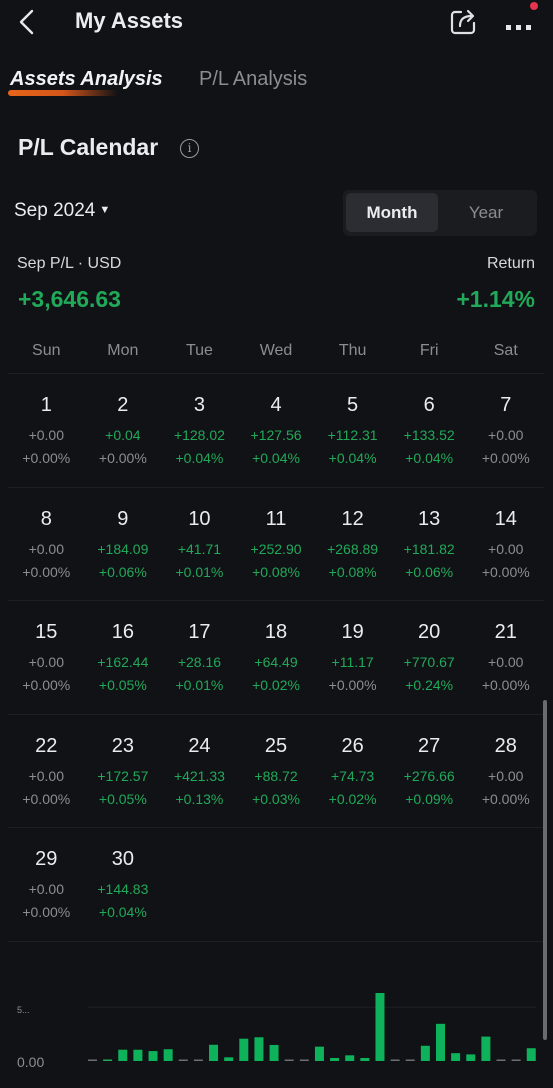  I want to click on day-pl-value: +41.71, so click(199, 548).